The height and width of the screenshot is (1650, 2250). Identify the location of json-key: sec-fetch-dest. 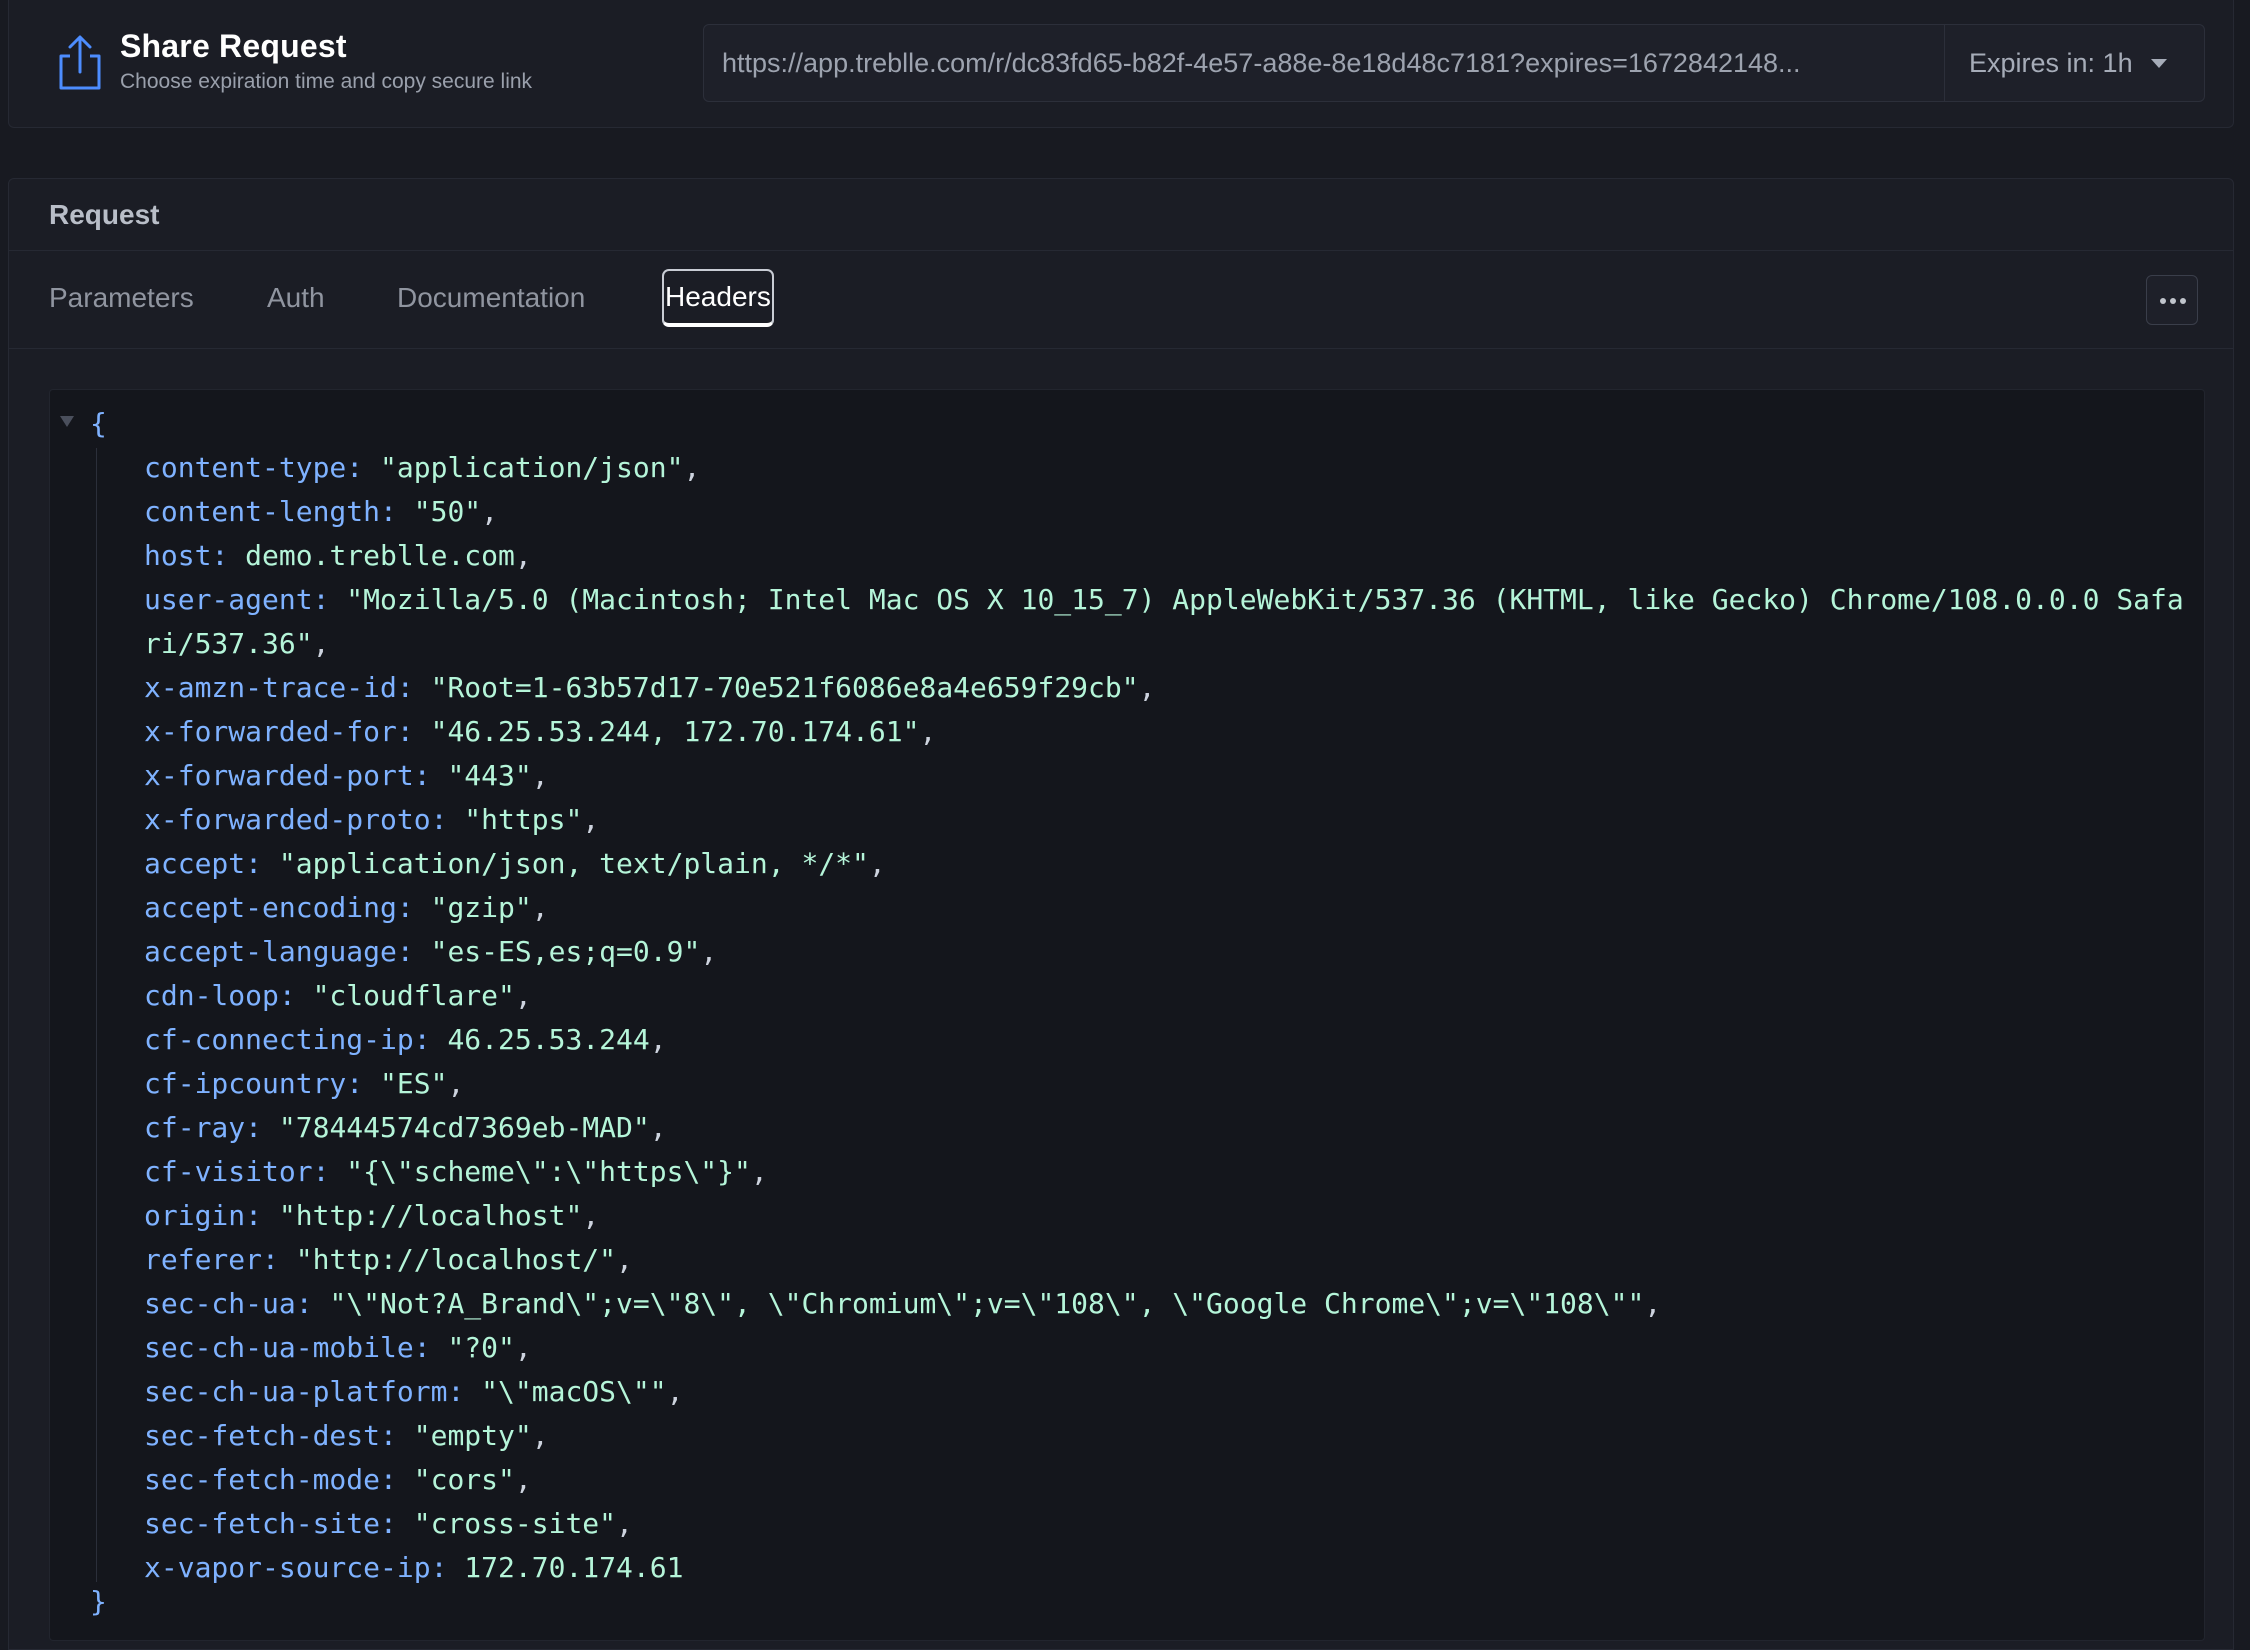
(262, 1435).